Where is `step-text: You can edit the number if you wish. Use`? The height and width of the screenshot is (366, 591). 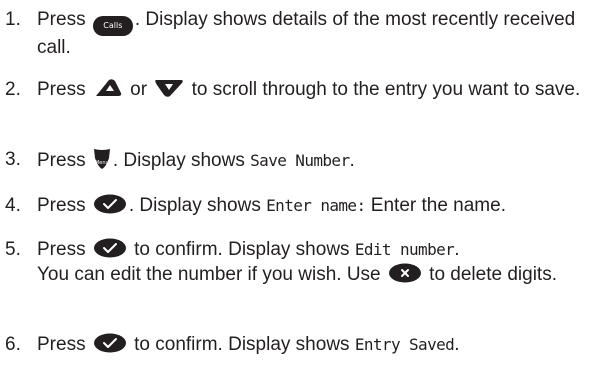 step-text: You can edit the number if you wish. Use is located at coordinates (209, 274).